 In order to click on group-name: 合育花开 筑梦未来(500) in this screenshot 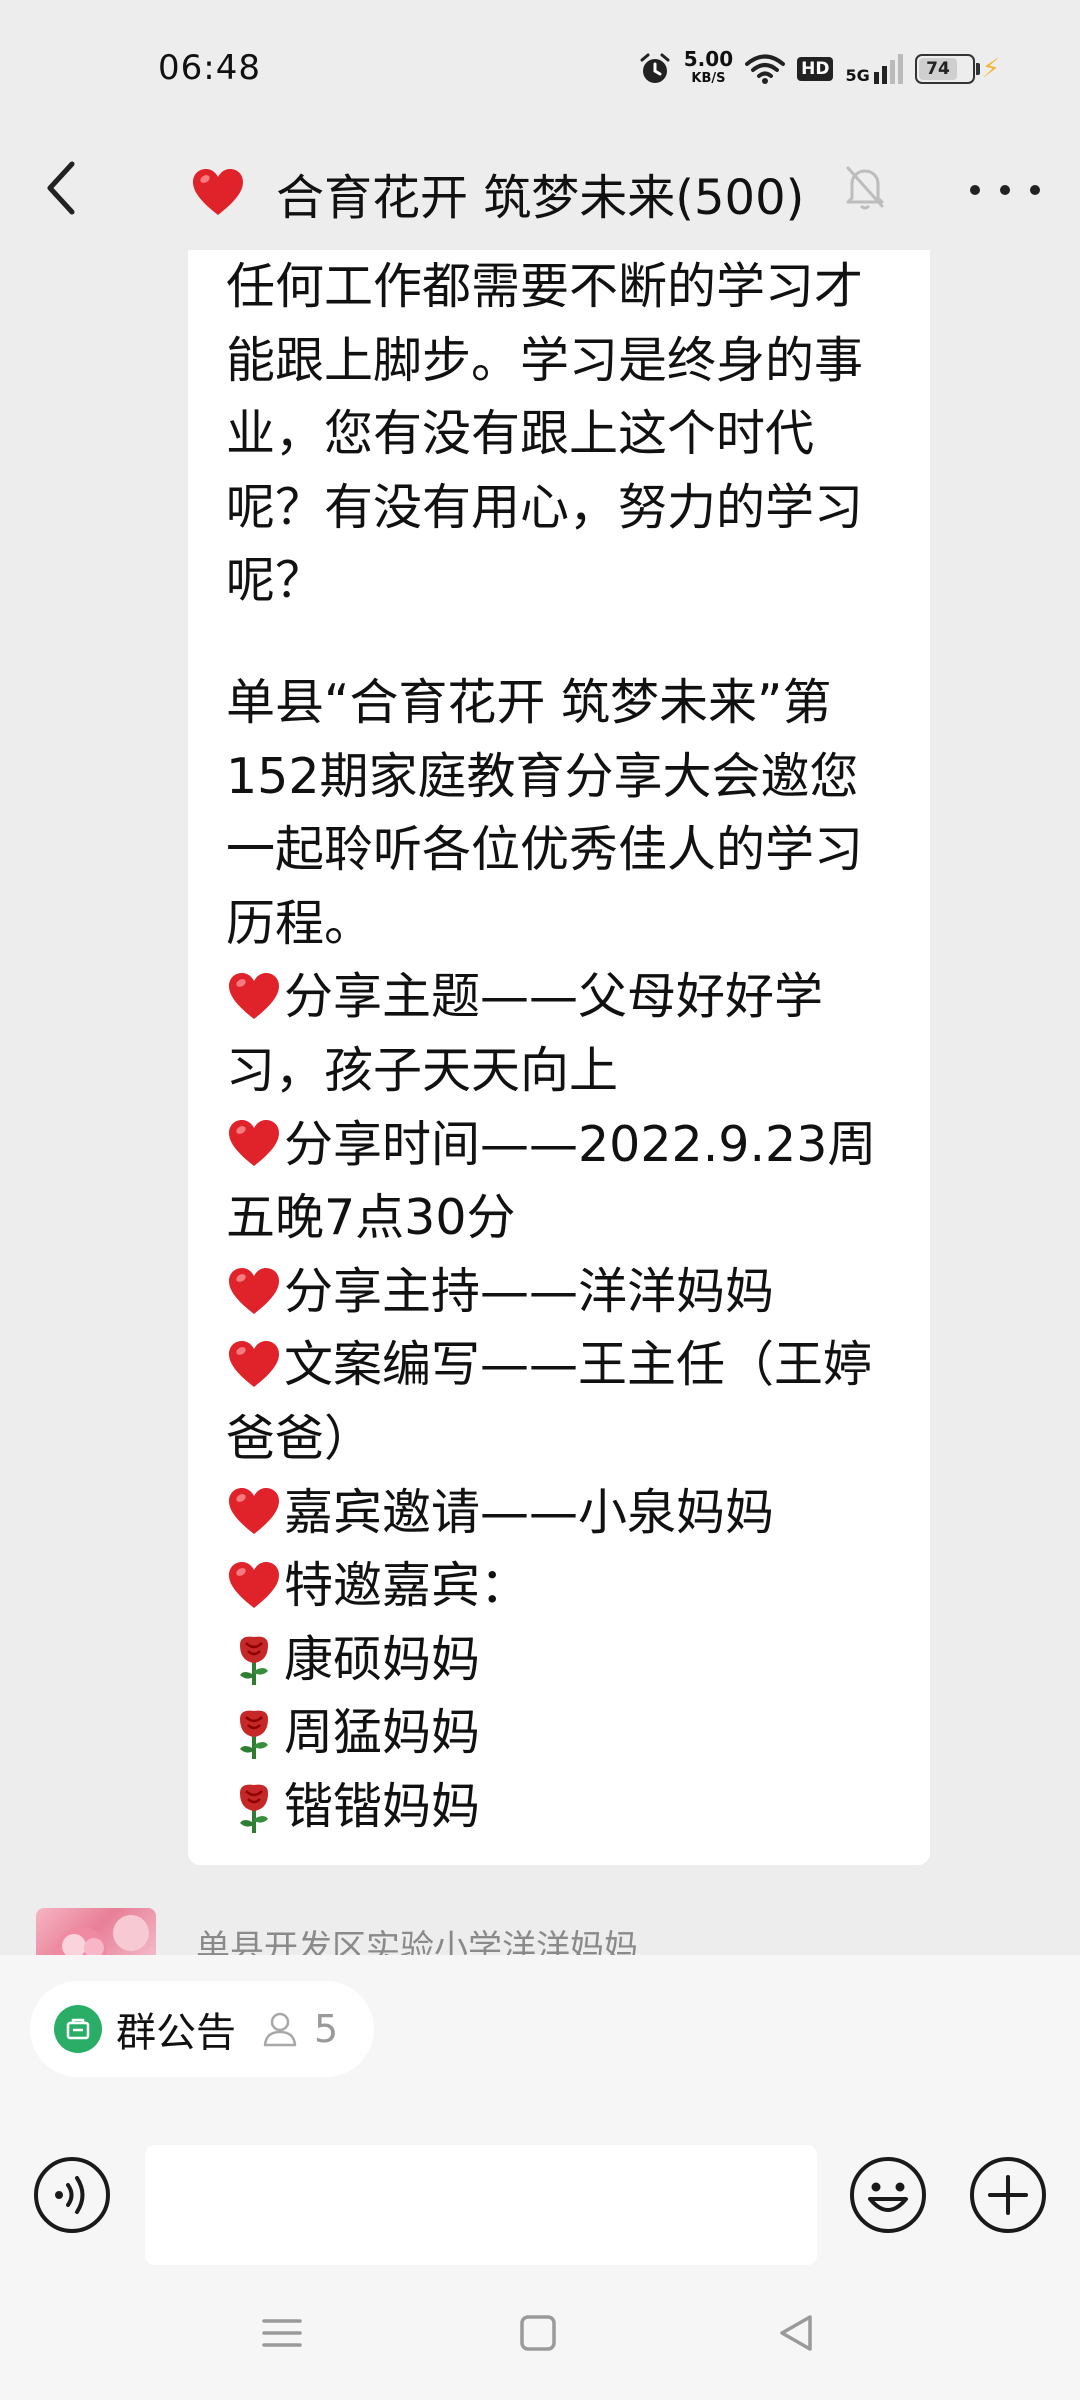, I will do `click(540, 198)`.